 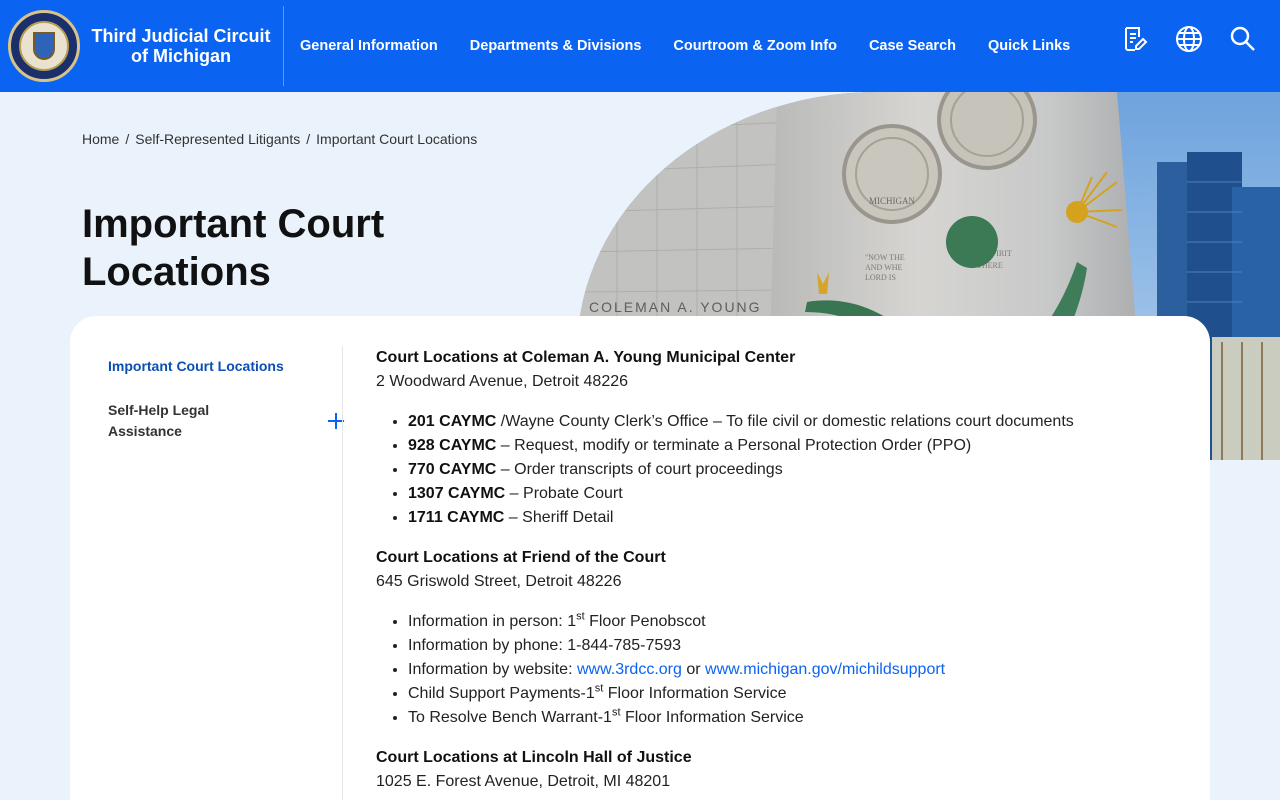 I want to click on svg-text: MICHIGAN, so click(x=892, y=201).